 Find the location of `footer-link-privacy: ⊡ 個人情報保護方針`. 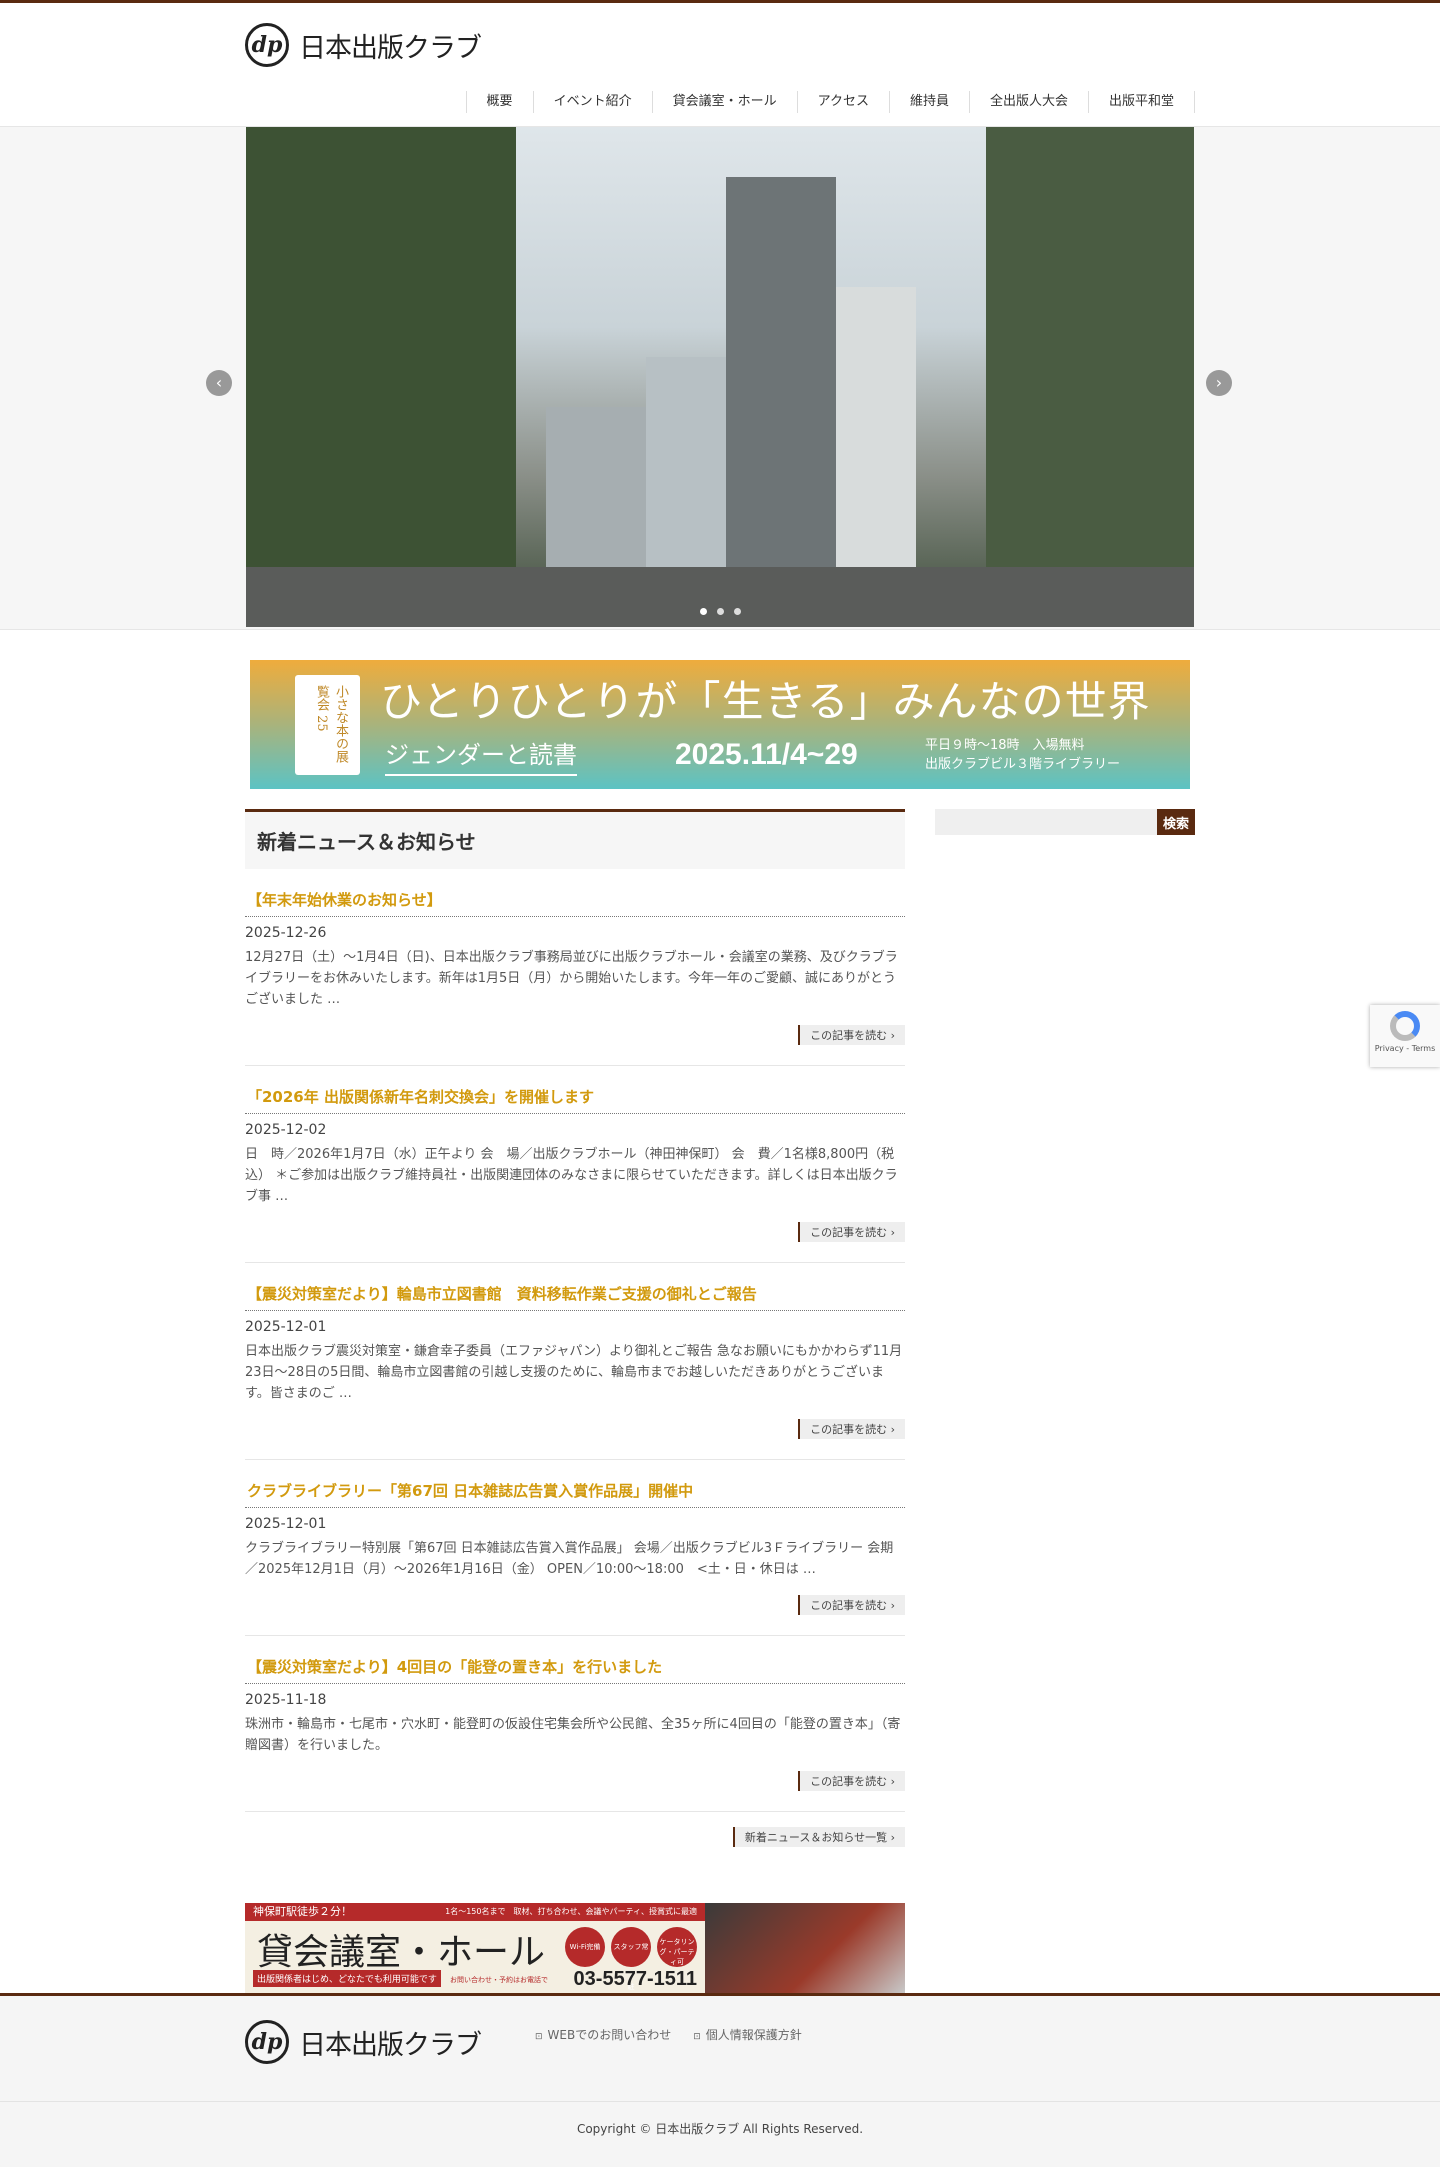

footer-link-privacy: ⊡ 個人情報保護方針 is located at coordinates (747, 2034).